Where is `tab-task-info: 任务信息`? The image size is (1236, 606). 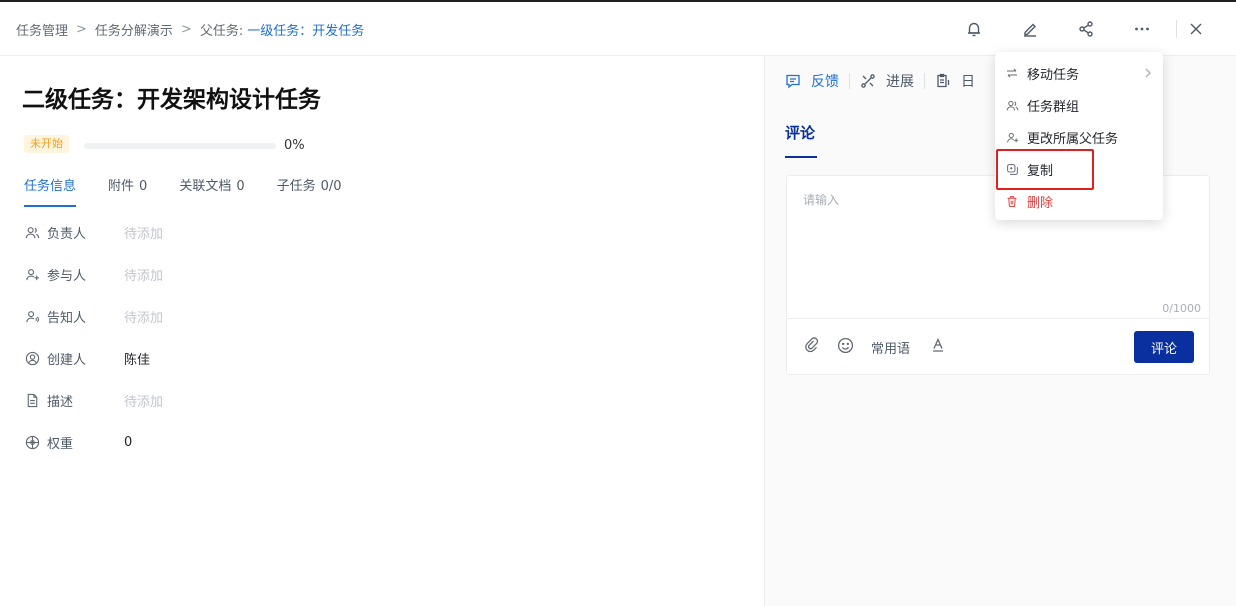
tab-task-info: 任务信息 is located at coordinates (50, 191).